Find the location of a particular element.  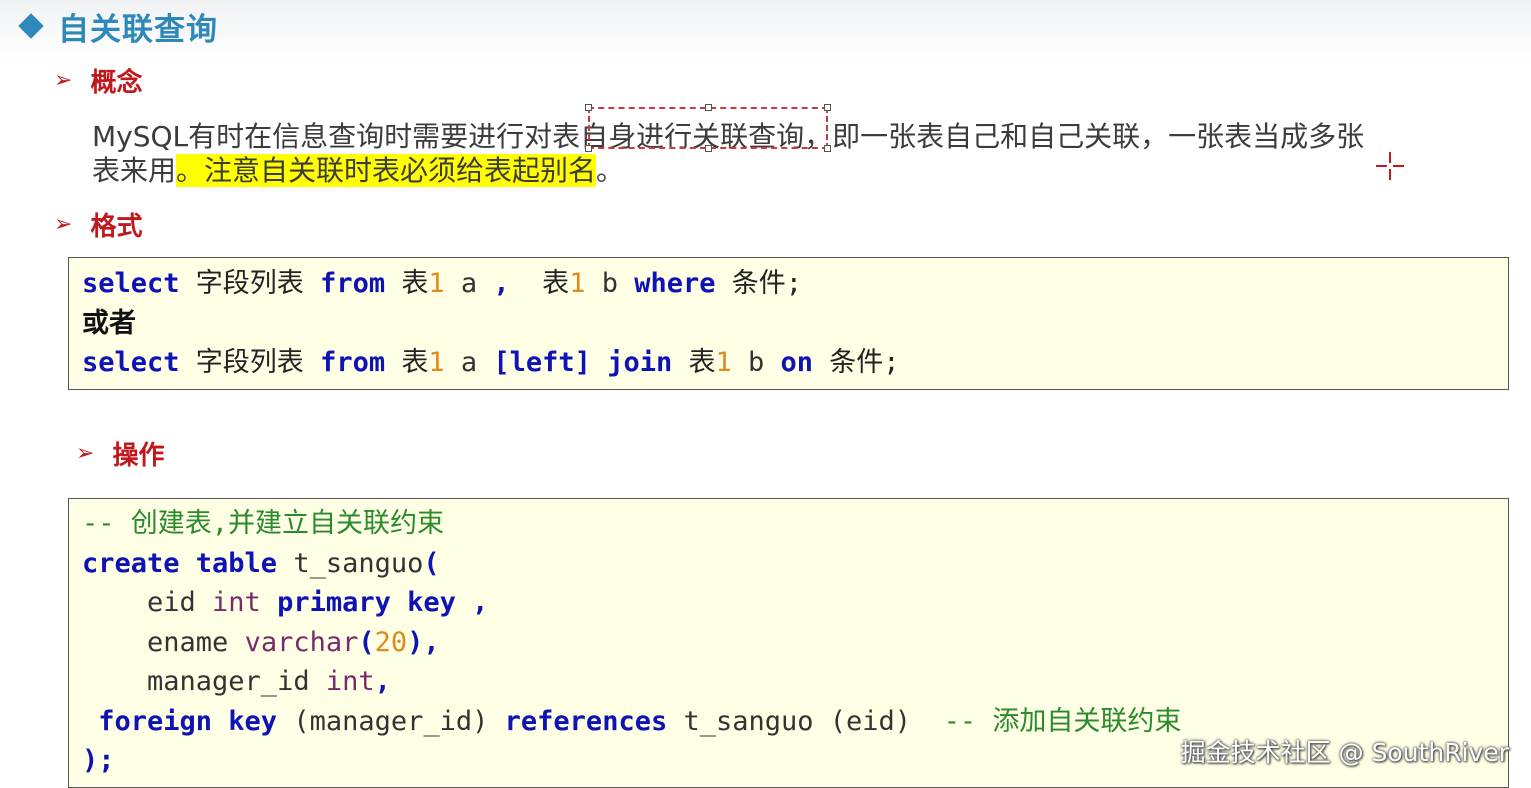

slide-title-text: 自关联查询 is located at coordinates (138, 29).